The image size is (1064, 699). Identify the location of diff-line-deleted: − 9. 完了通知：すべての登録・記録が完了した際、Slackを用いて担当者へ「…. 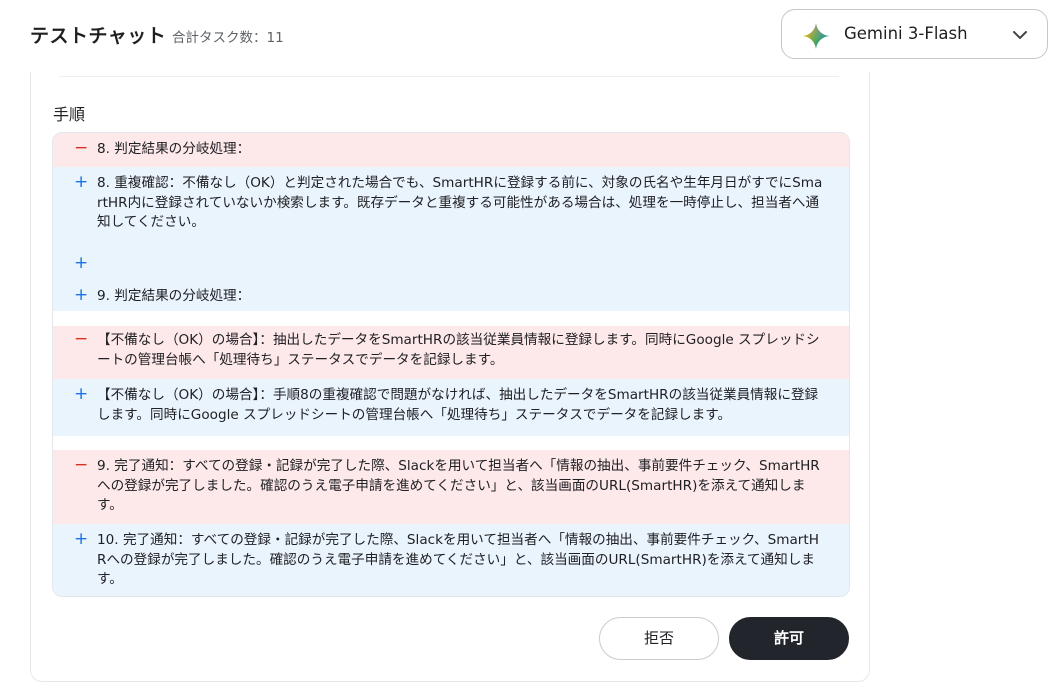
(451, 487).